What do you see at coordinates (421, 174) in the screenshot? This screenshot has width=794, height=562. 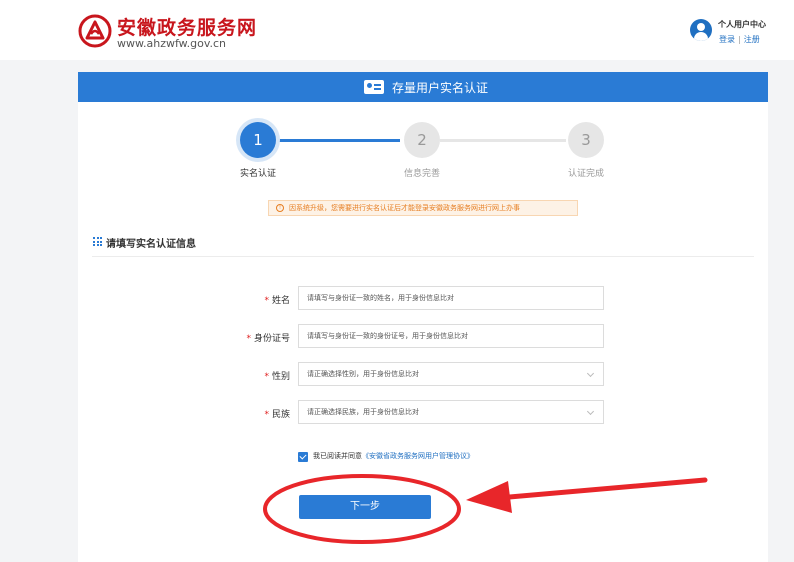 I see `step-2-label: 信息完善` at bounding box center [421, 174].